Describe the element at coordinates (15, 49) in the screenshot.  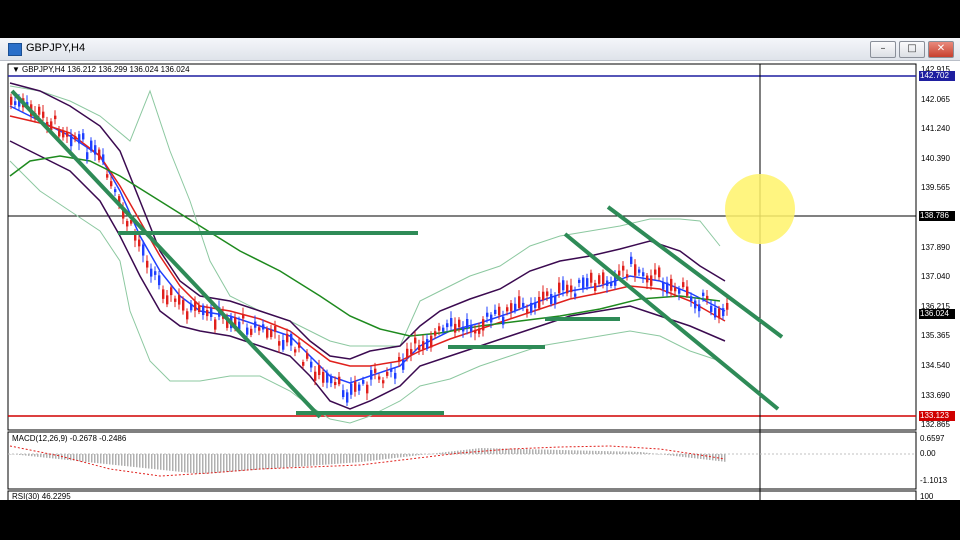
I see `chart-icon` at that location.